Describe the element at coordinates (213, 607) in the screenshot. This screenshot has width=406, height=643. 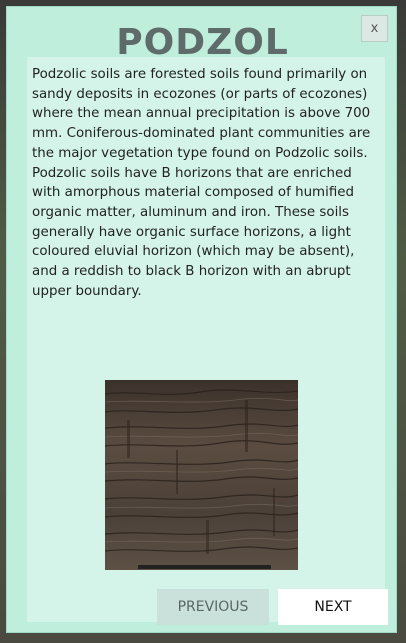
I see `previous-button: PREVIOUS` at that location.